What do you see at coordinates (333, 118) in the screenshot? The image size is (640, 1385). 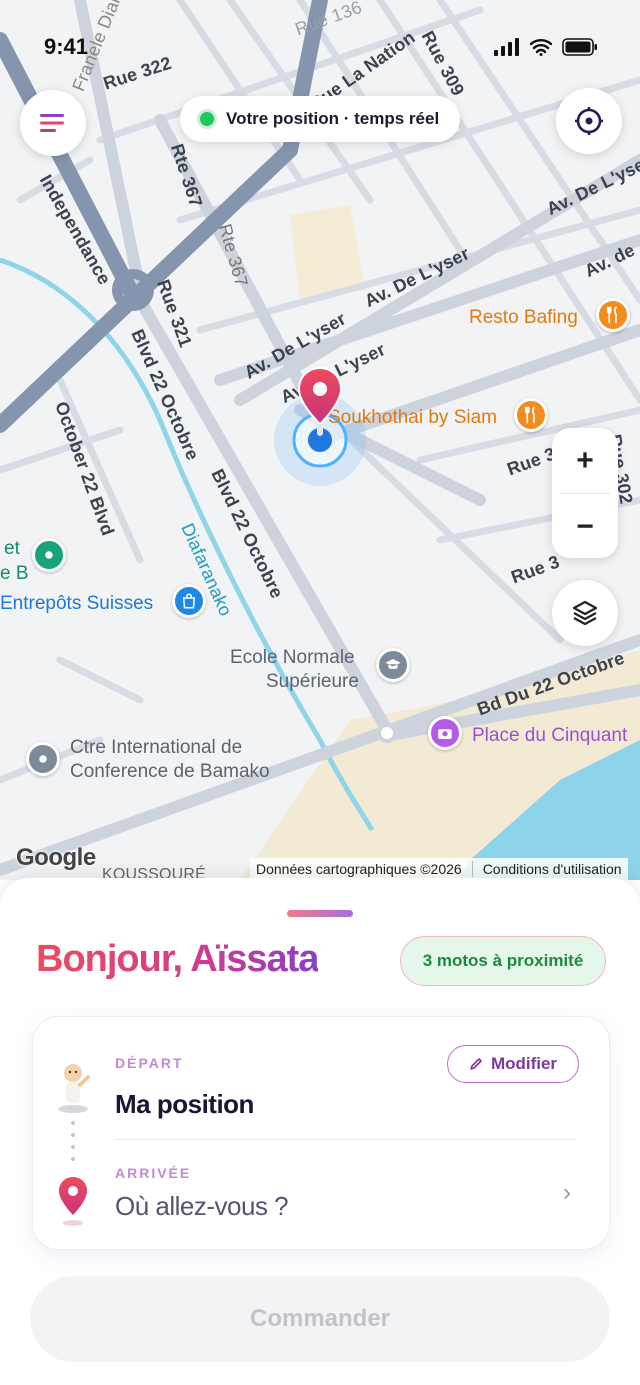 I see `live-position-label: Votre position · temps réel` at bounding box center [333, 118].